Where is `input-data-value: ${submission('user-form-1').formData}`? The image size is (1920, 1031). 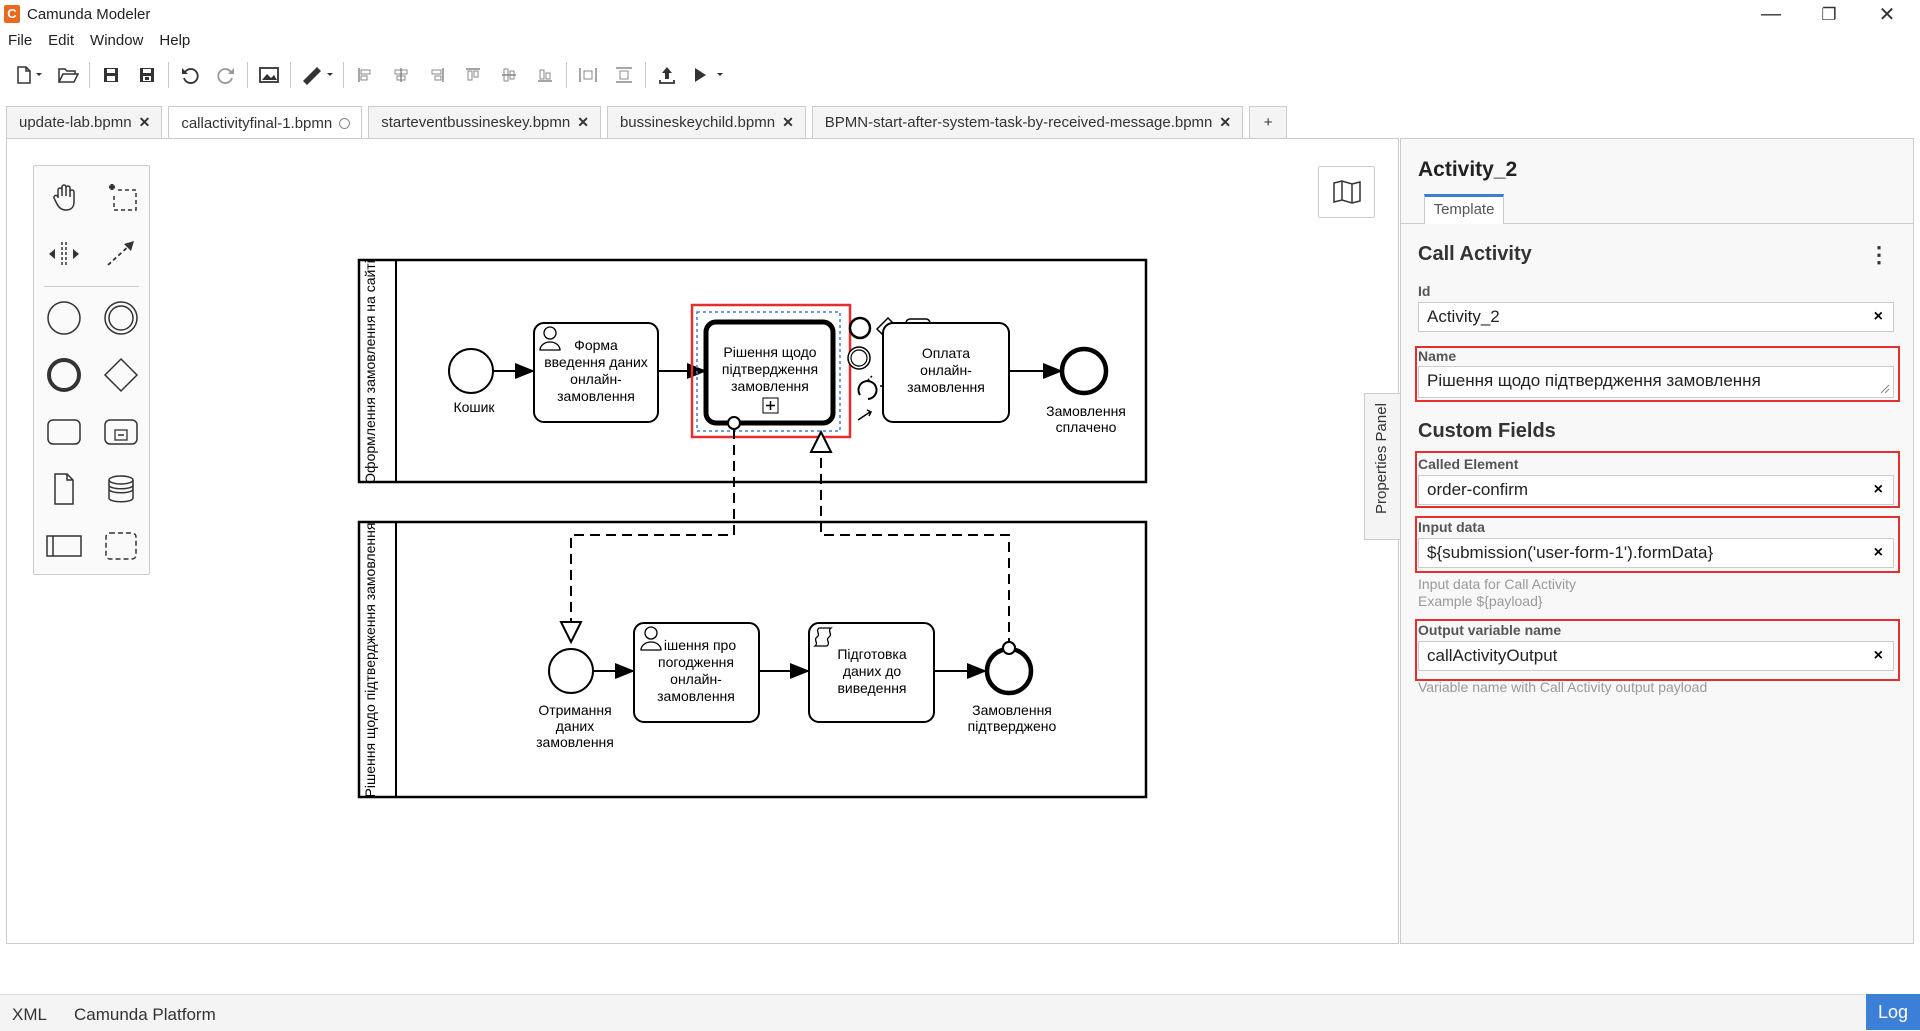
input-data-value: ${submission('user-form-1').formData} is located at coordinates (1570, 552).